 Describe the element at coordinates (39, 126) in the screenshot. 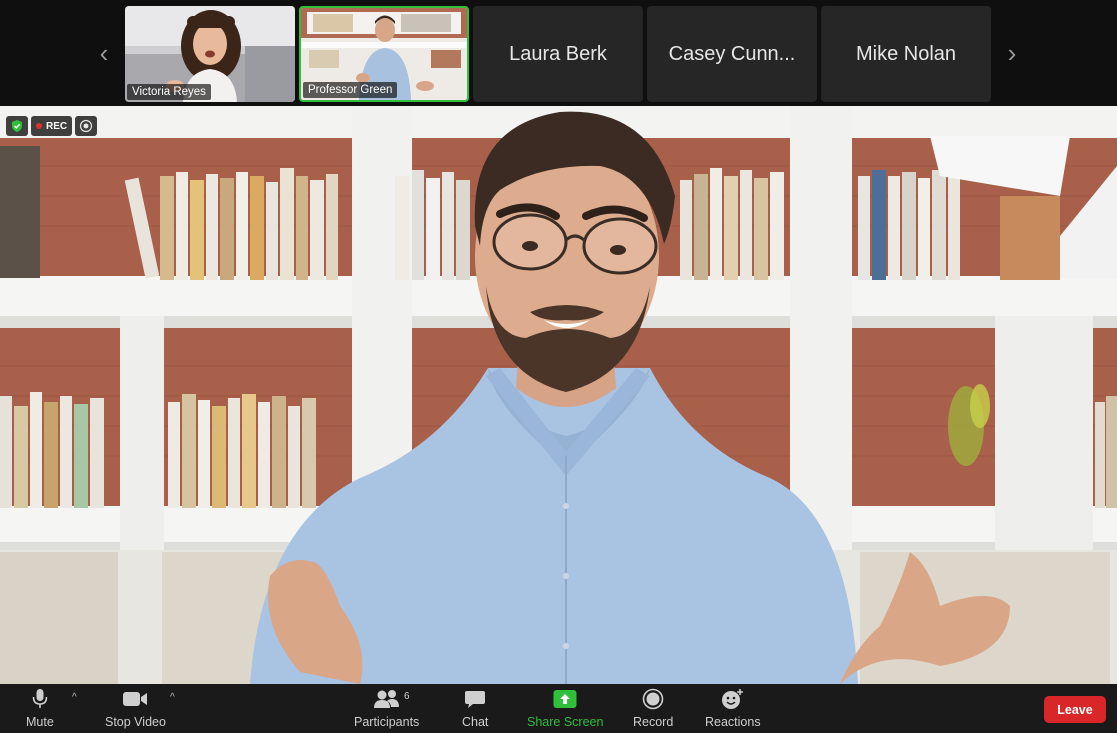

I see `record-dot-icon` at that location.